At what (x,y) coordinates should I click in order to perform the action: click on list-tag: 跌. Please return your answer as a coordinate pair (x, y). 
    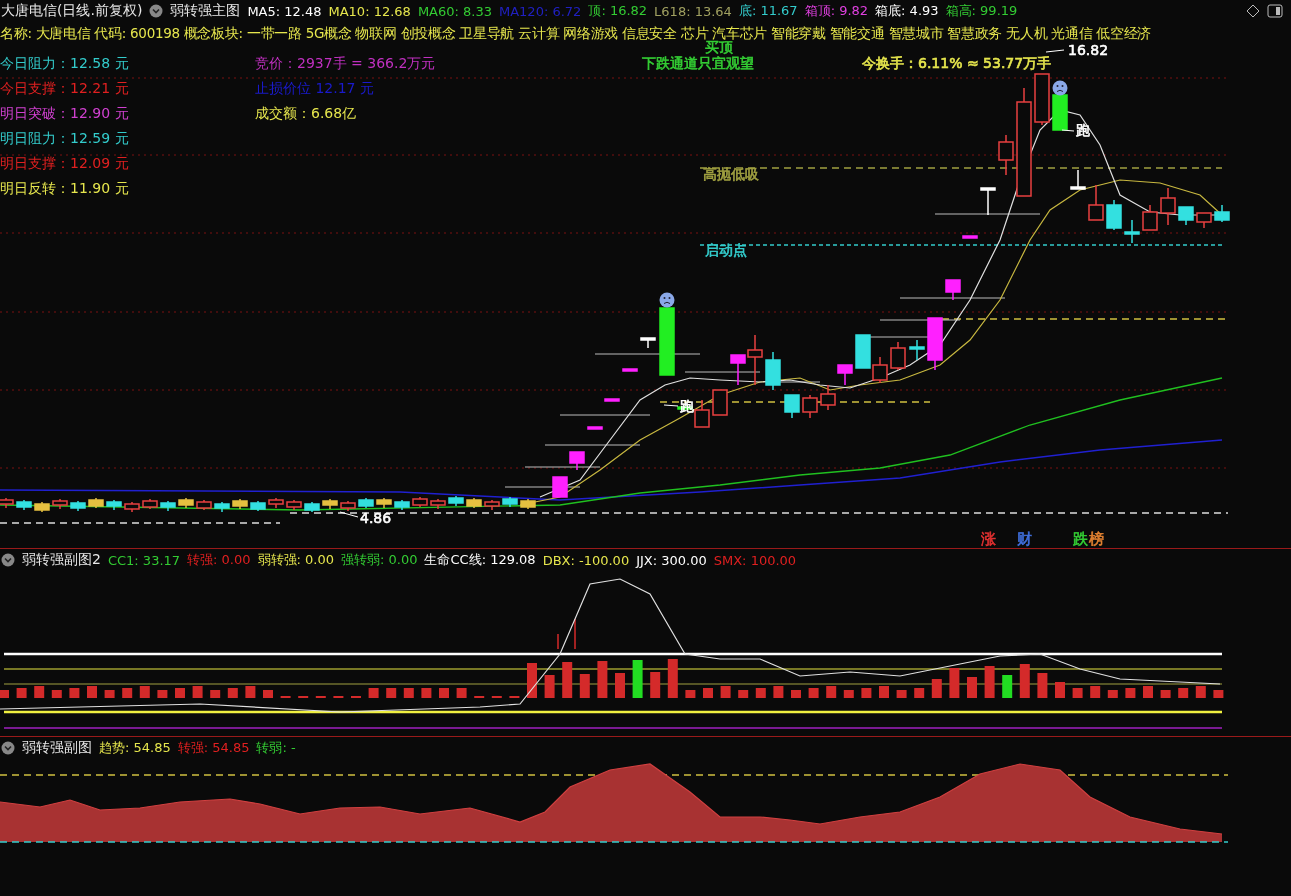
    Looking at the image, I should click on (1080, 539).